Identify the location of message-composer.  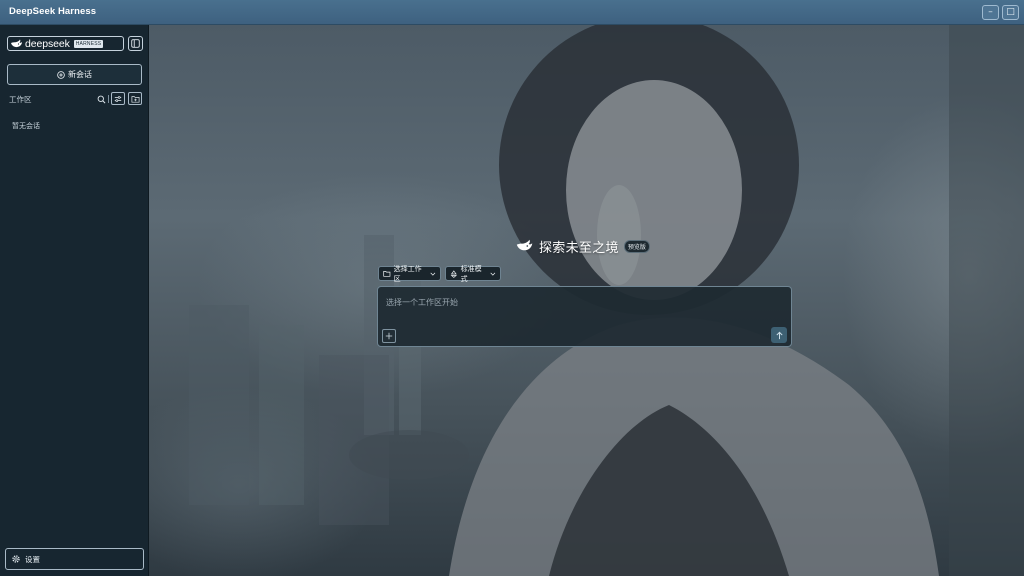
(584, 316).